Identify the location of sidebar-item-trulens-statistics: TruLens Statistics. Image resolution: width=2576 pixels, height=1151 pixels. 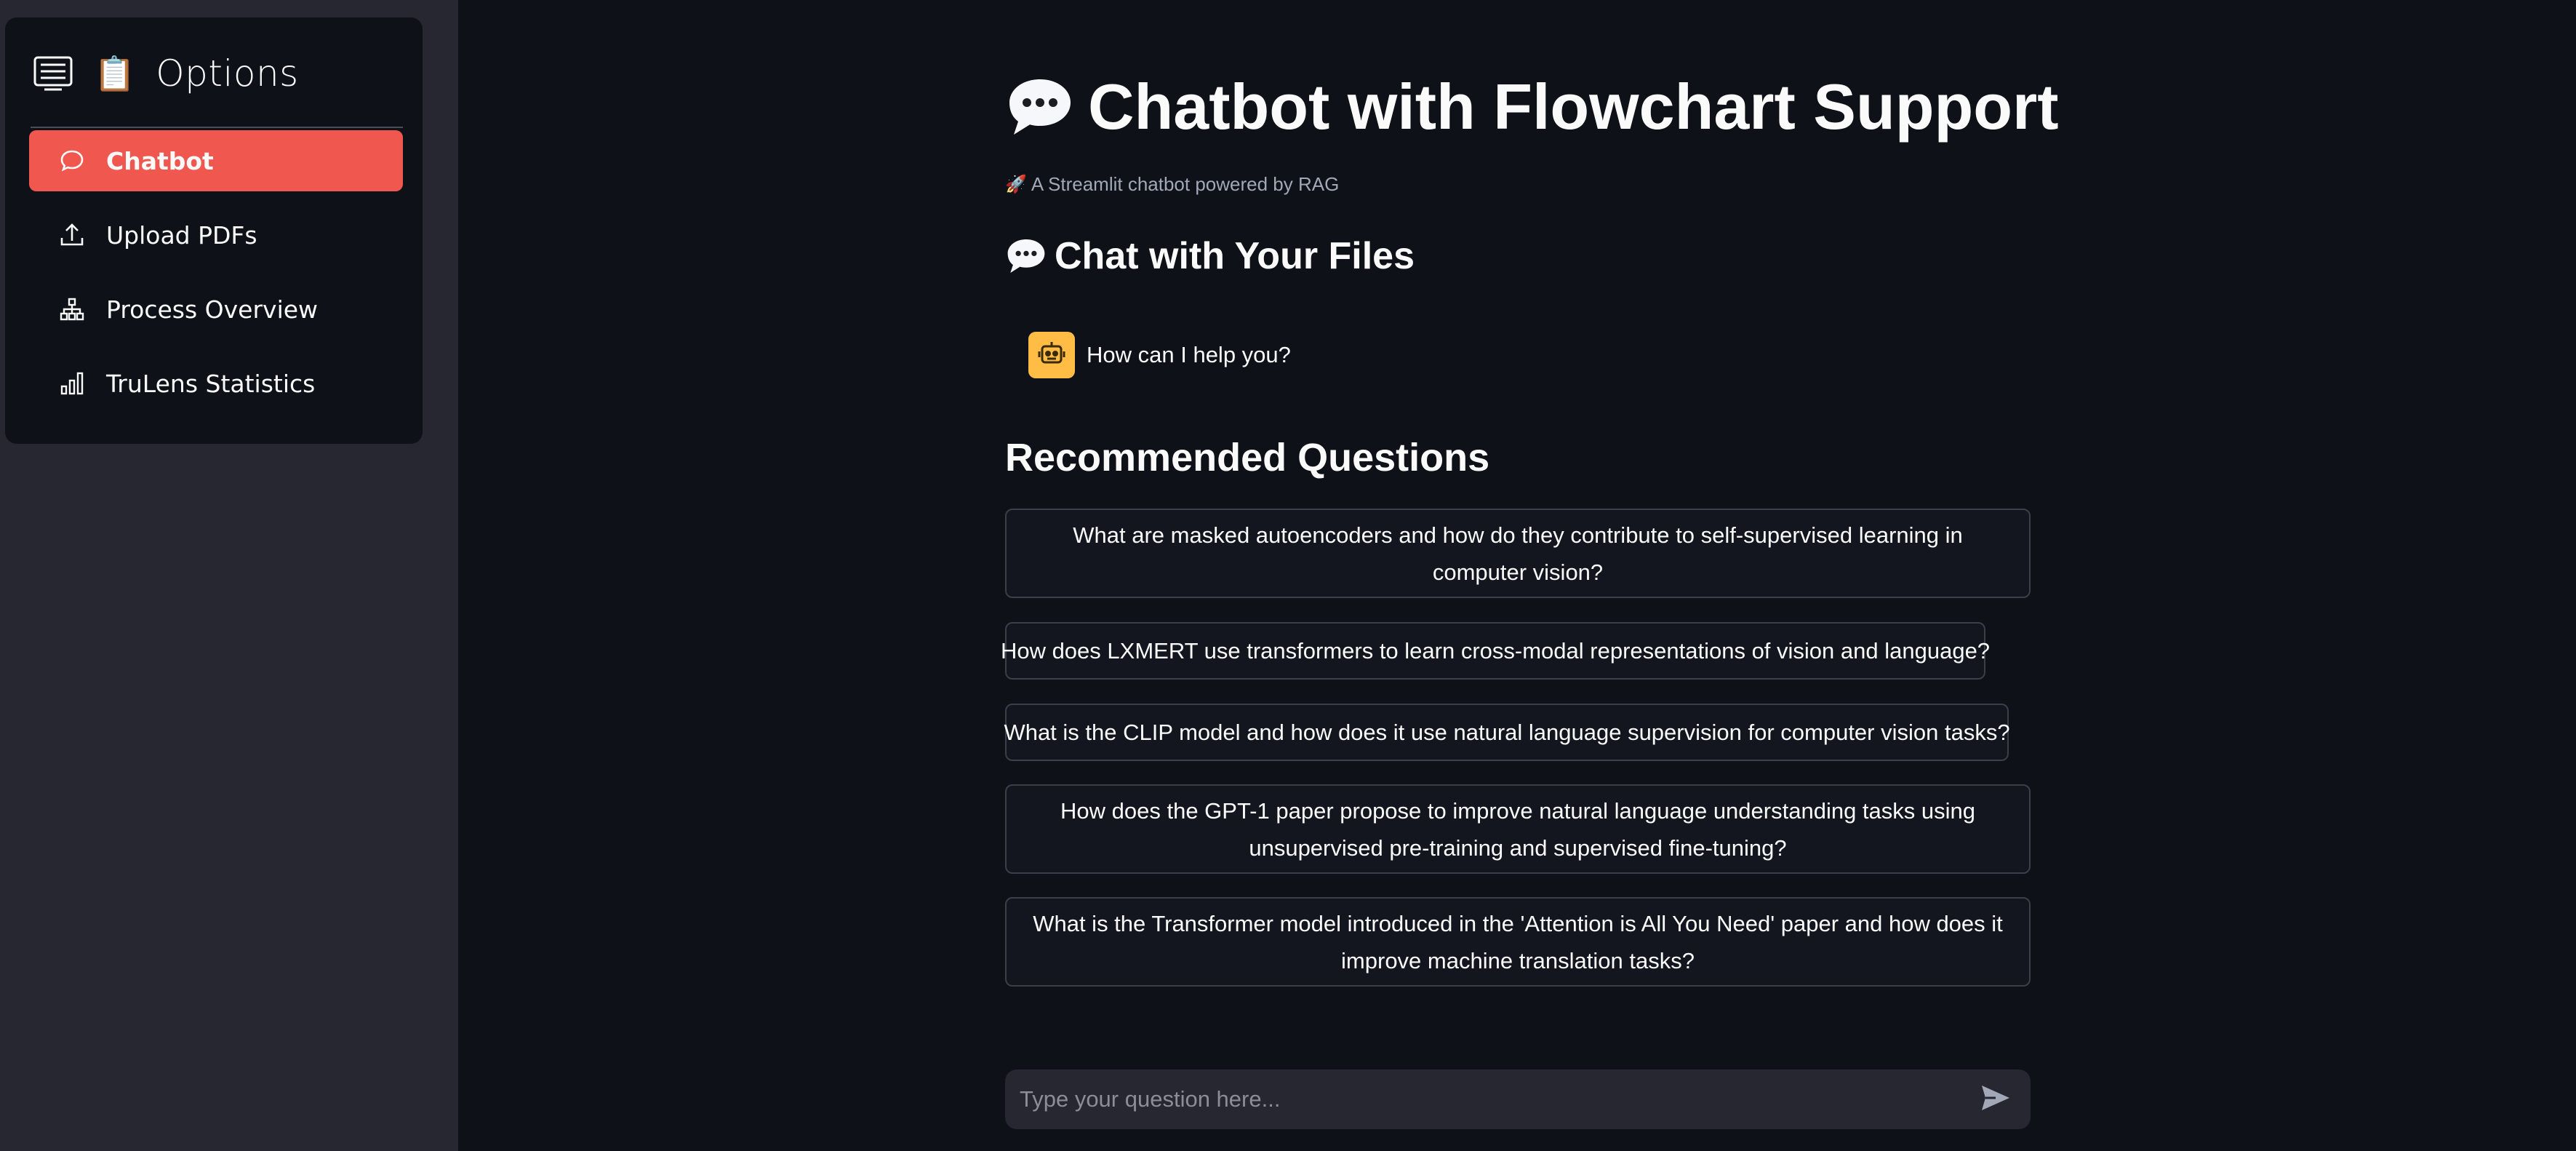
(216, 384).